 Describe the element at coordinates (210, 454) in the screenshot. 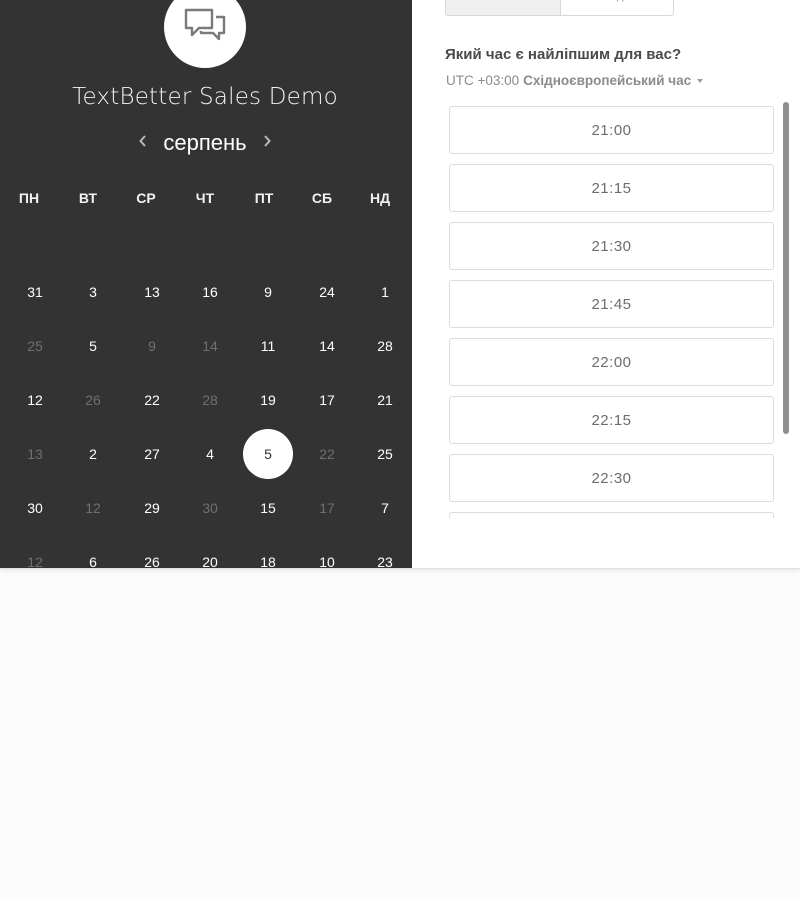

I see `calendar-day: 4` at that location.